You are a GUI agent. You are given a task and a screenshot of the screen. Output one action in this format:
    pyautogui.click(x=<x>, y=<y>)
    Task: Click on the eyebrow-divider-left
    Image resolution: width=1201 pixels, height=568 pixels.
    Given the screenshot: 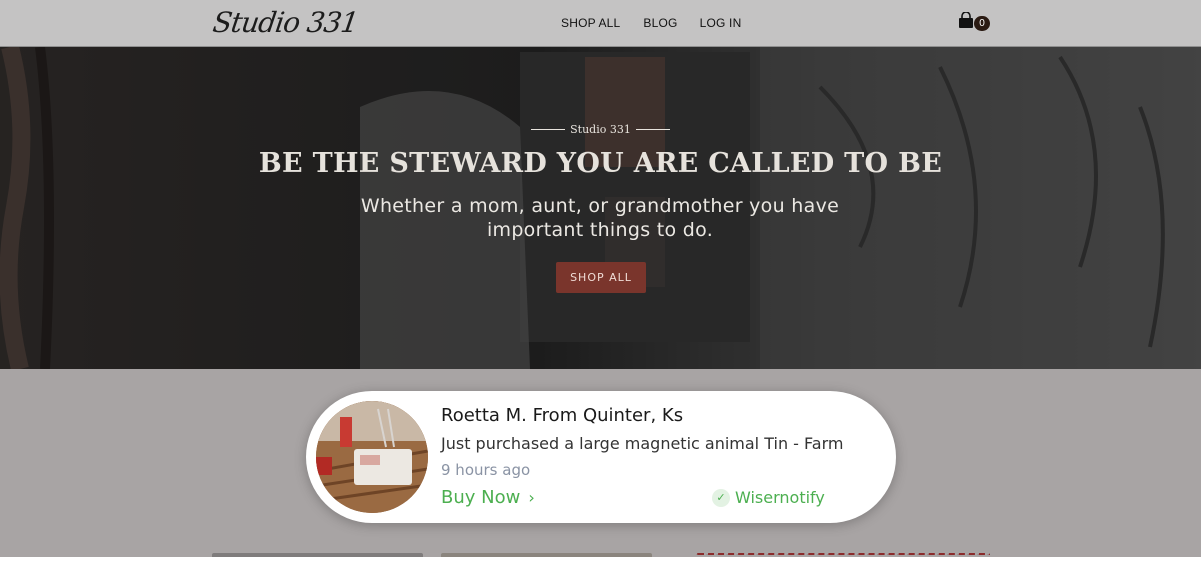 What is the action you would take?
    pyautogui.click(x=548, y=129)
    